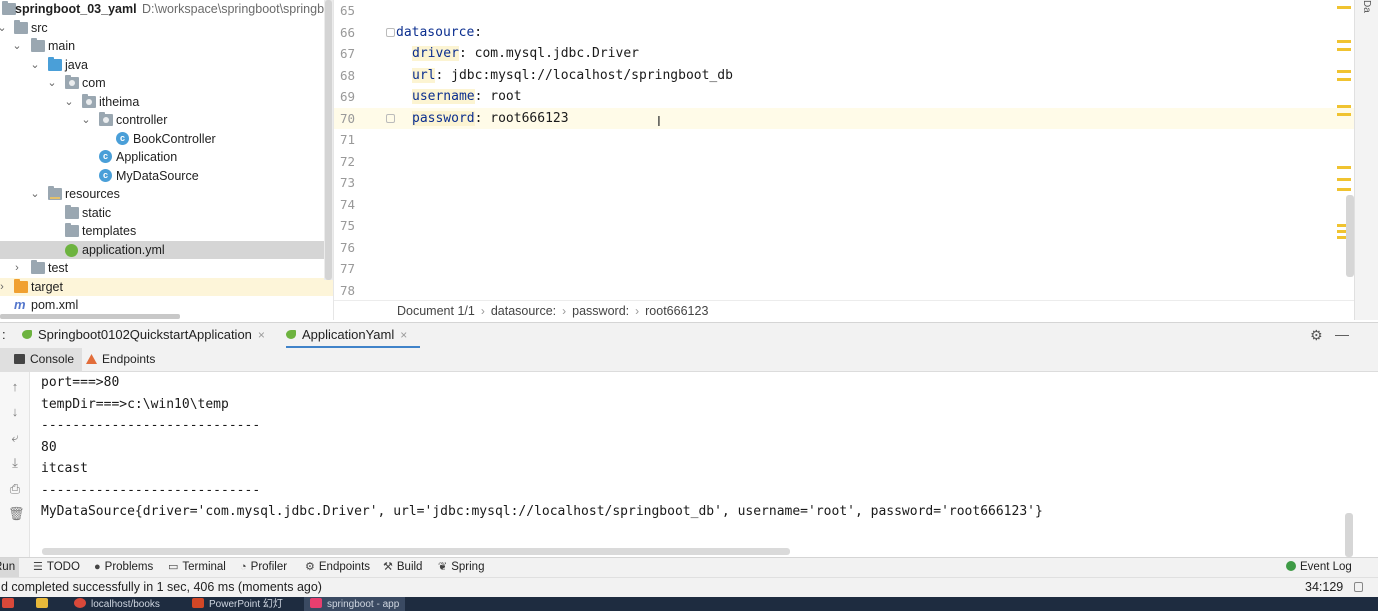  I want to click on tab-endpoints: Endpoints, so click(120, 360).